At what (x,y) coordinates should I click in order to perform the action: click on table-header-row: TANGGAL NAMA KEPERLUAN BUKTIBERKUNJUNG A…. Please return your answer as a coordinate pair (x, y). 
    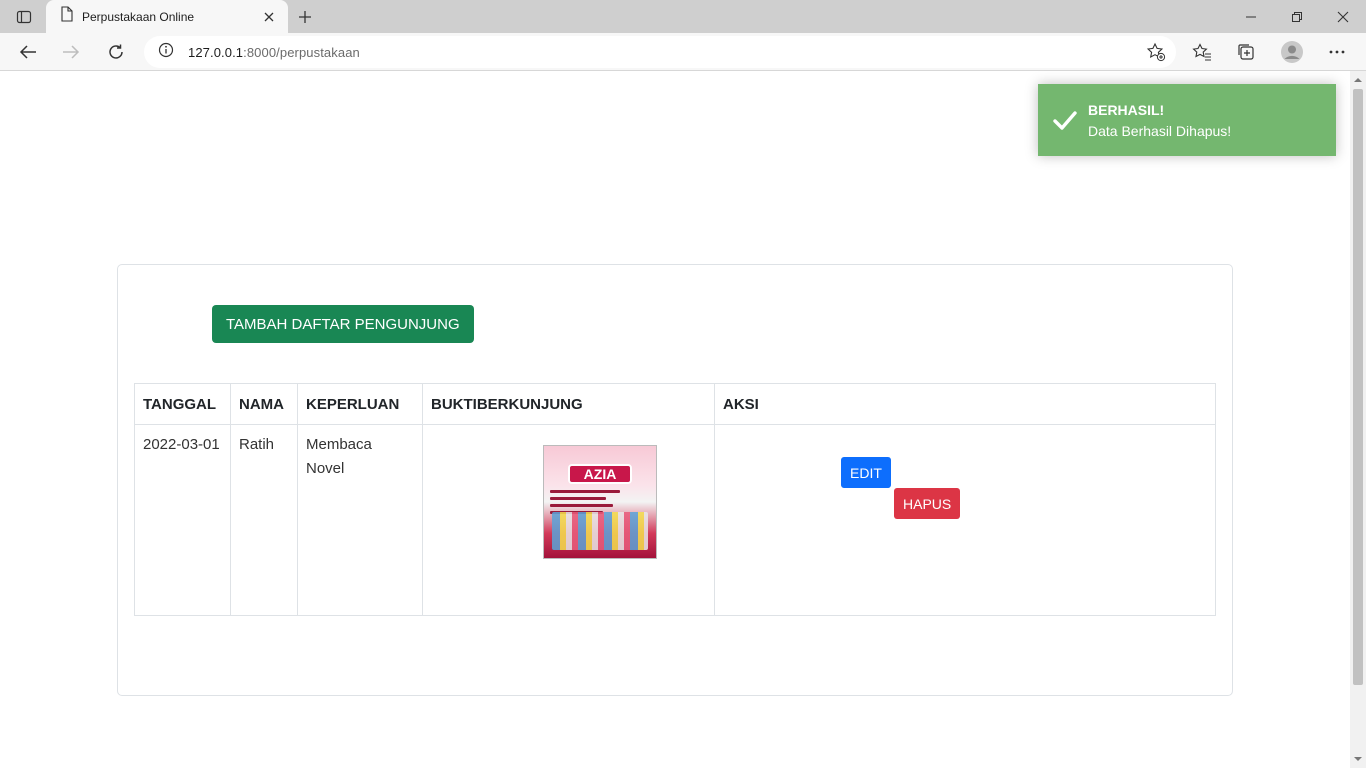
    Looking at the image, I should click on (675, 404).